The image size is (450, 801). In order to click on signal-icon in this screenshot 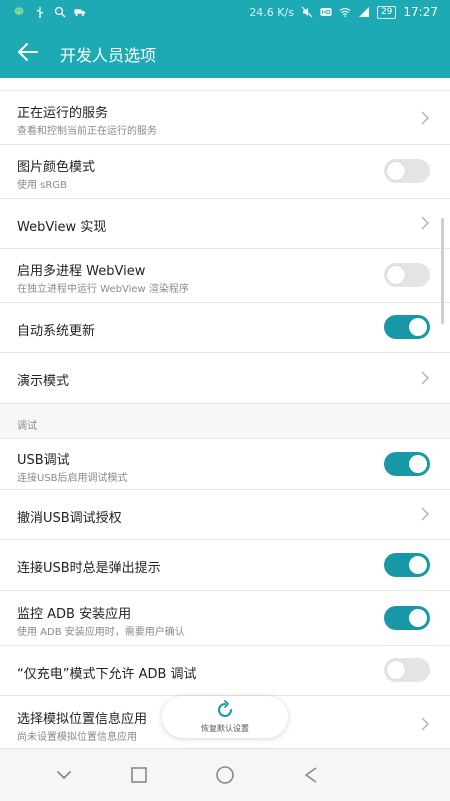, I will do `click(363, 12)`.